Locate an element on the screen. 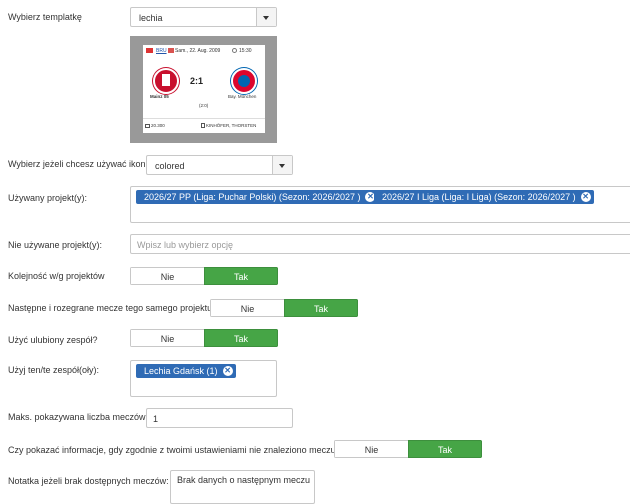  next-played-toggle: Nie Tak is located at coordinates (284, 308).